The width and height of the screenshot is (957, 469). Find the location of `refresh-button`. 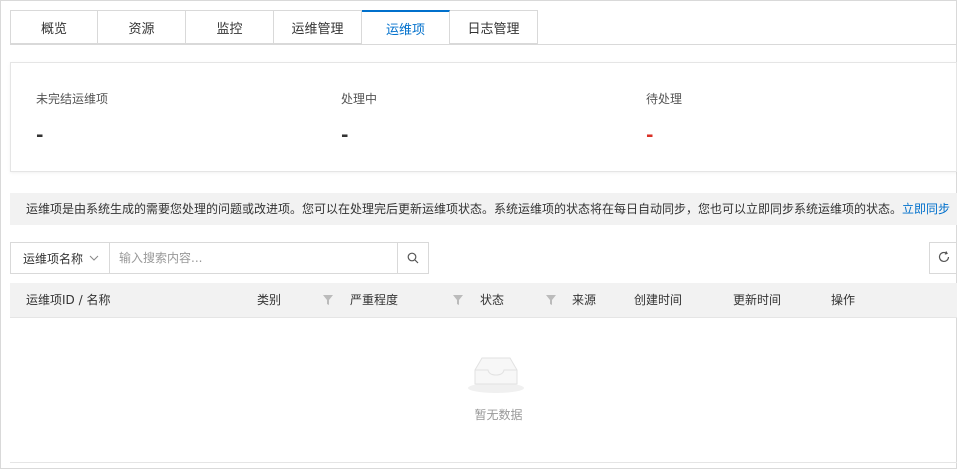

refresh-button is located at coordinates (943, 258).